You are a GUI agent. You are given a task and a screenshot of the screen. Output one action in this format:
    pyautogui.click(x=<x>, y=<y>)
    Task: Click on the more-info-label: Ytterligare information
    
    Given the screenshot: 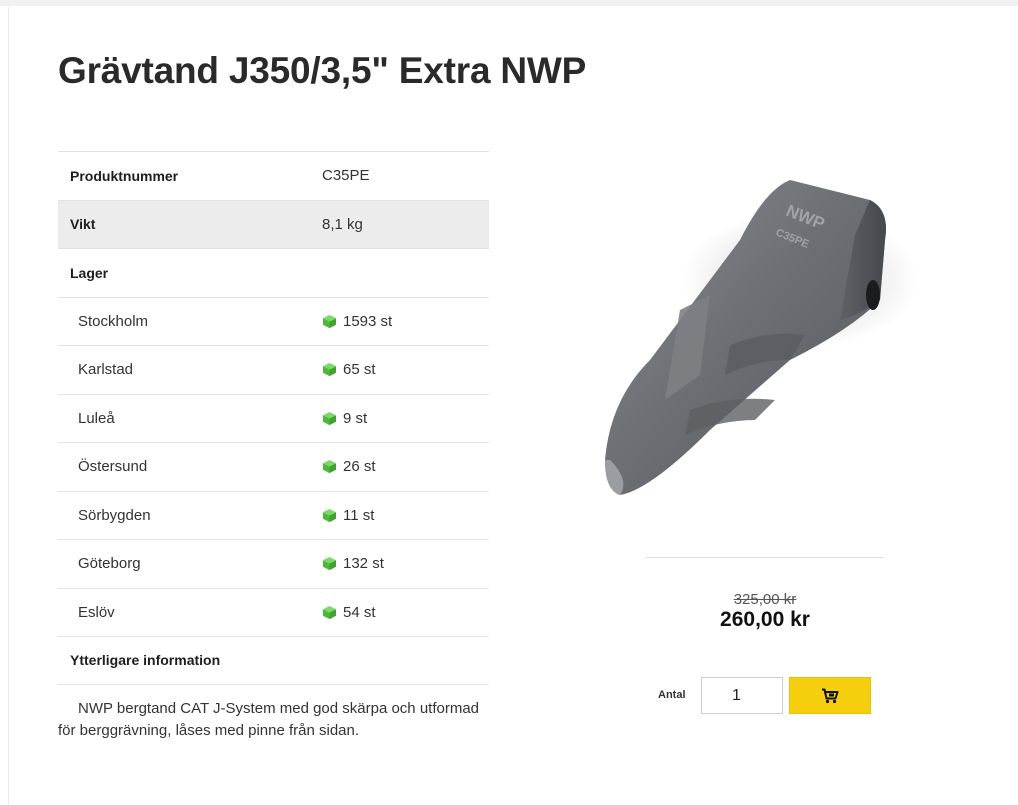 What is the action you would take?
    pyautogui.click(x=145, y=660)
    